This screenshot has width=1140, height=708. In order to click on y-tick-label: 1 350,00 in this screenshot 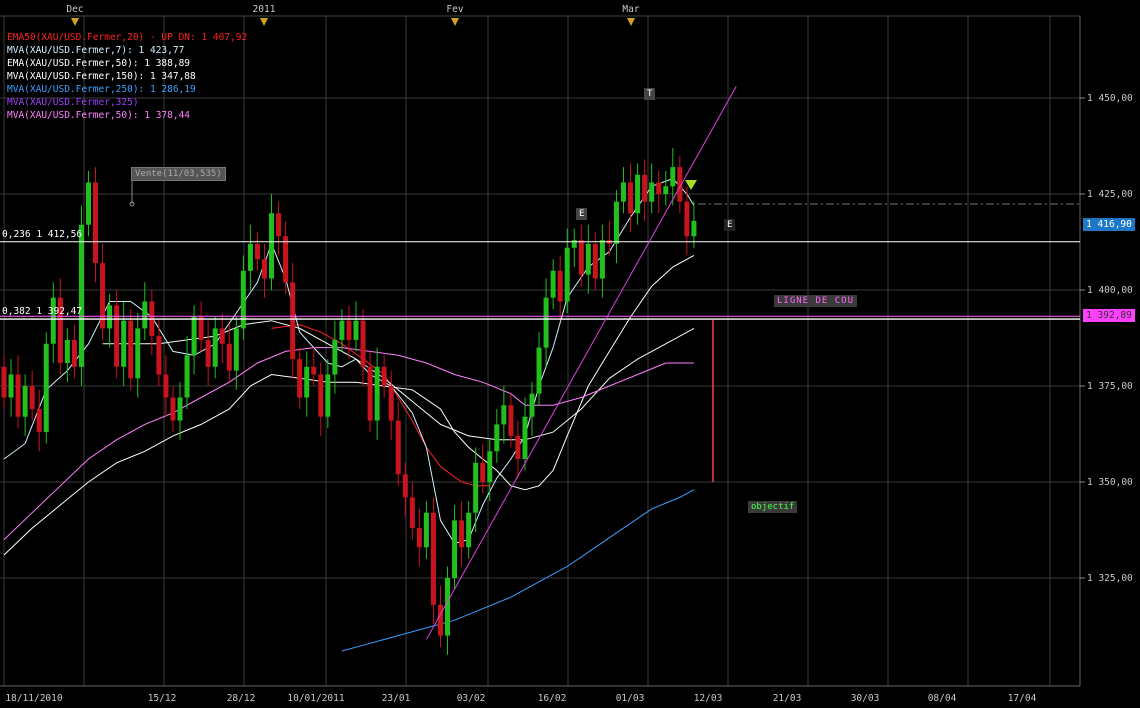, I will do `click(1110, 482)`.